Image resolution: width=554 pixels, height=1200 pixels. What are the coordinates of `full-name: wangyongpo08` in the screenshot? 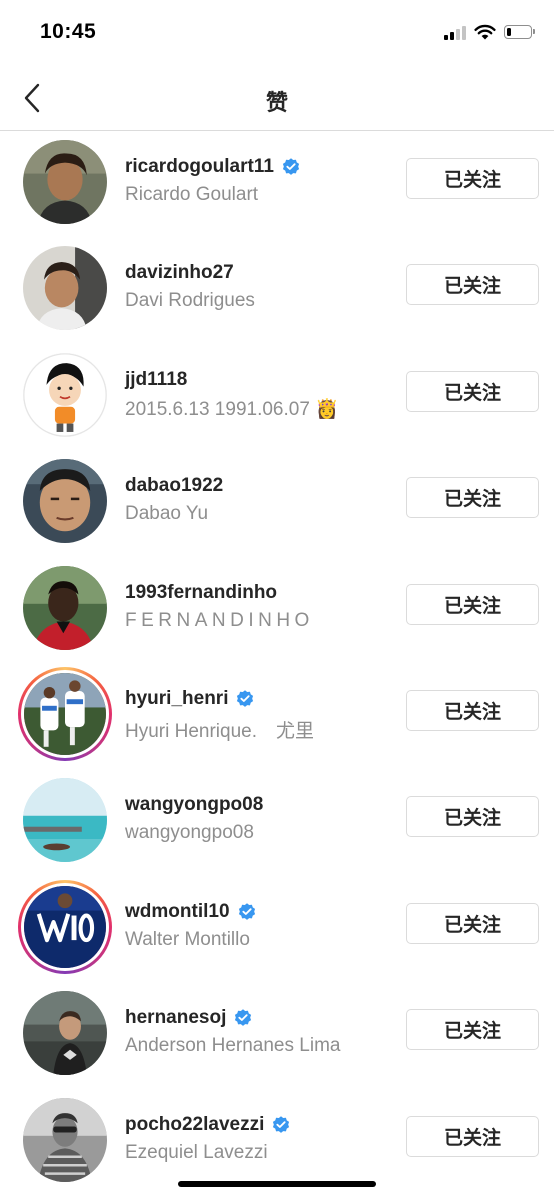 It's located at (189, 833).